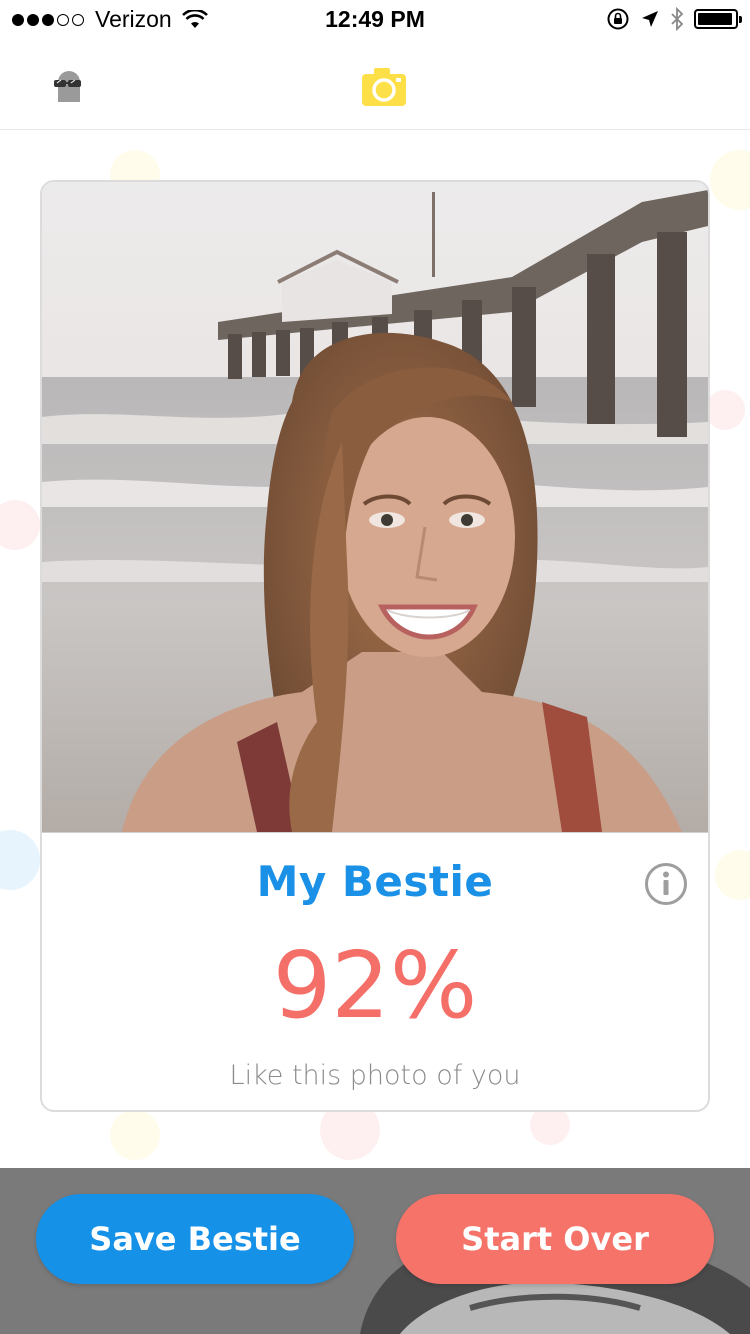  What do you see at coordinates (555, 1239) in the screenshot?
I see `start-over-button: Start Over` at bounding box center [555, 1239].